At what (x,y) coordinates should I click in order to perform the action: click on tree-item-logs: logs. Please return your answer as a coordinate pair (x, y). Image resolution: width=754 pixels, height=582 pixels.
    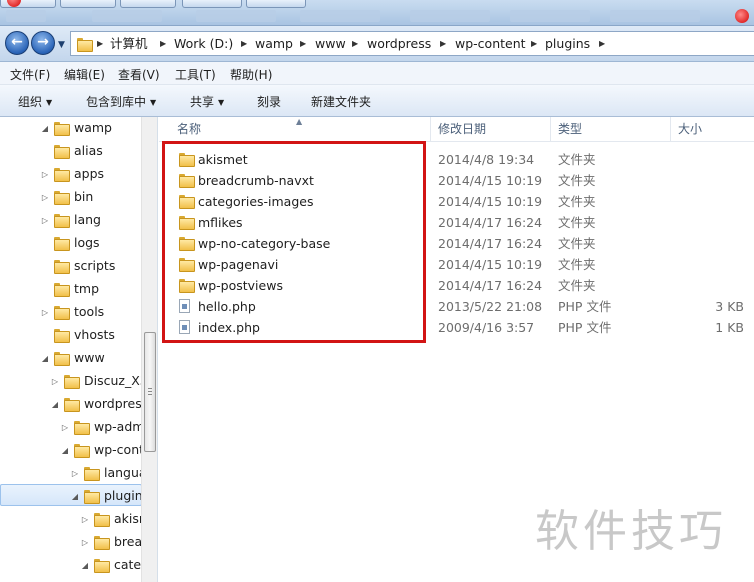
    Looking at the image, I should click on (70, 243).